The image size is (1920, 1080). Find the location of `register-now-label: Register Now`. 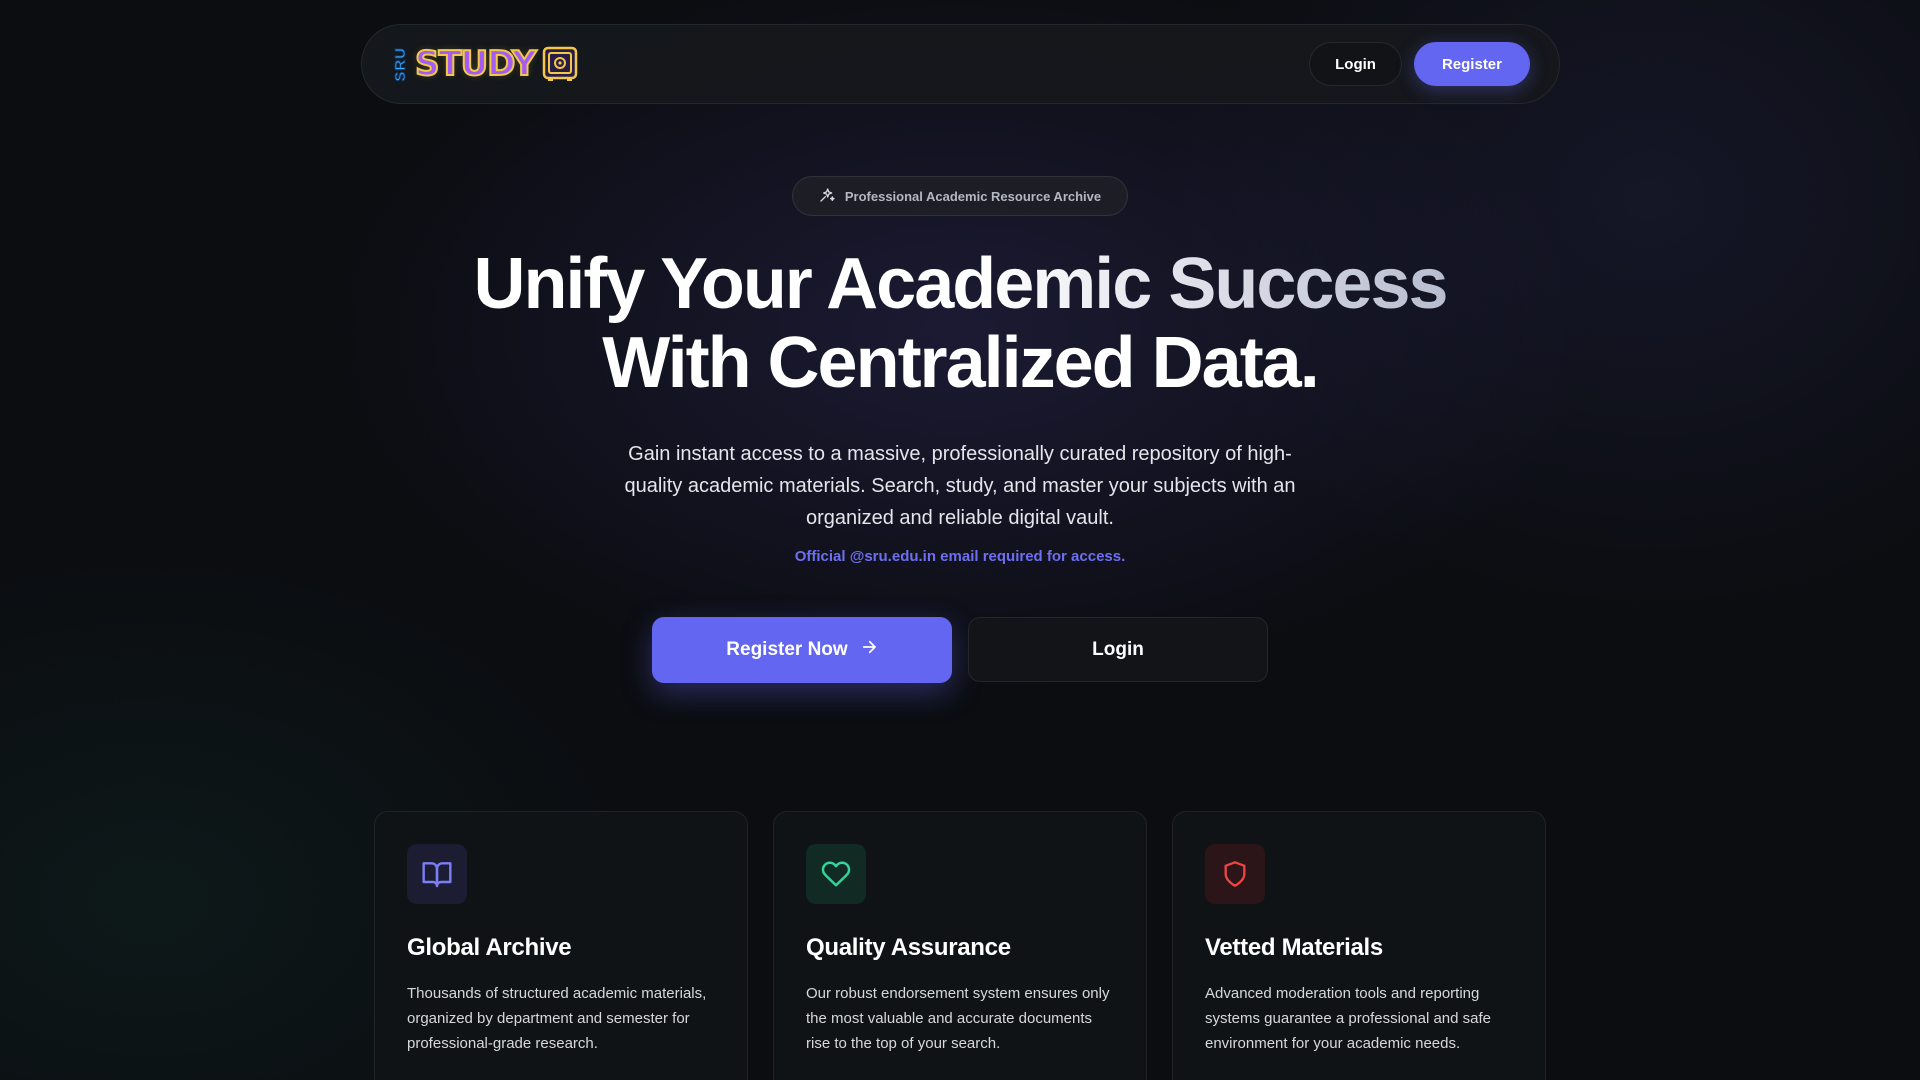

register-now-label: Register Now is located at coordinates (787, 649).